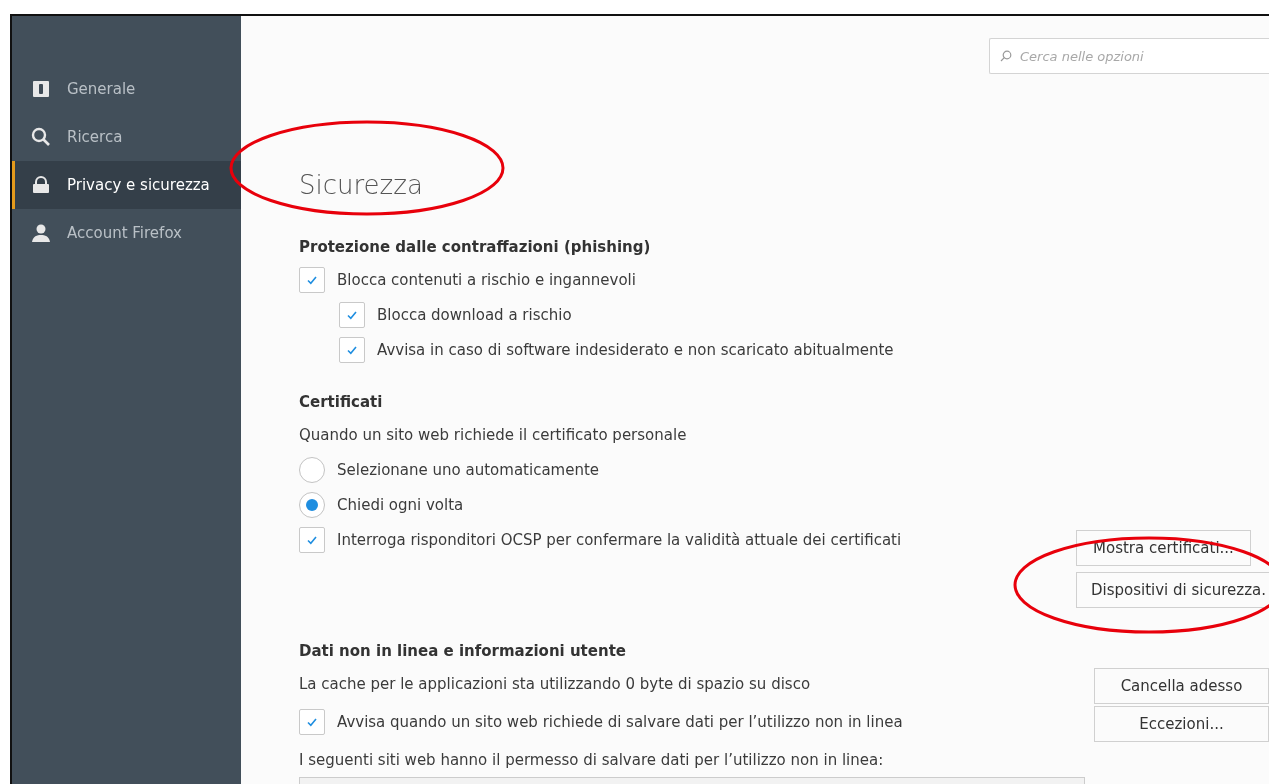  What do you see at coordinates (41, 89) in the screenshot?
I see `switch-icon` at bounding box center [41, 89].